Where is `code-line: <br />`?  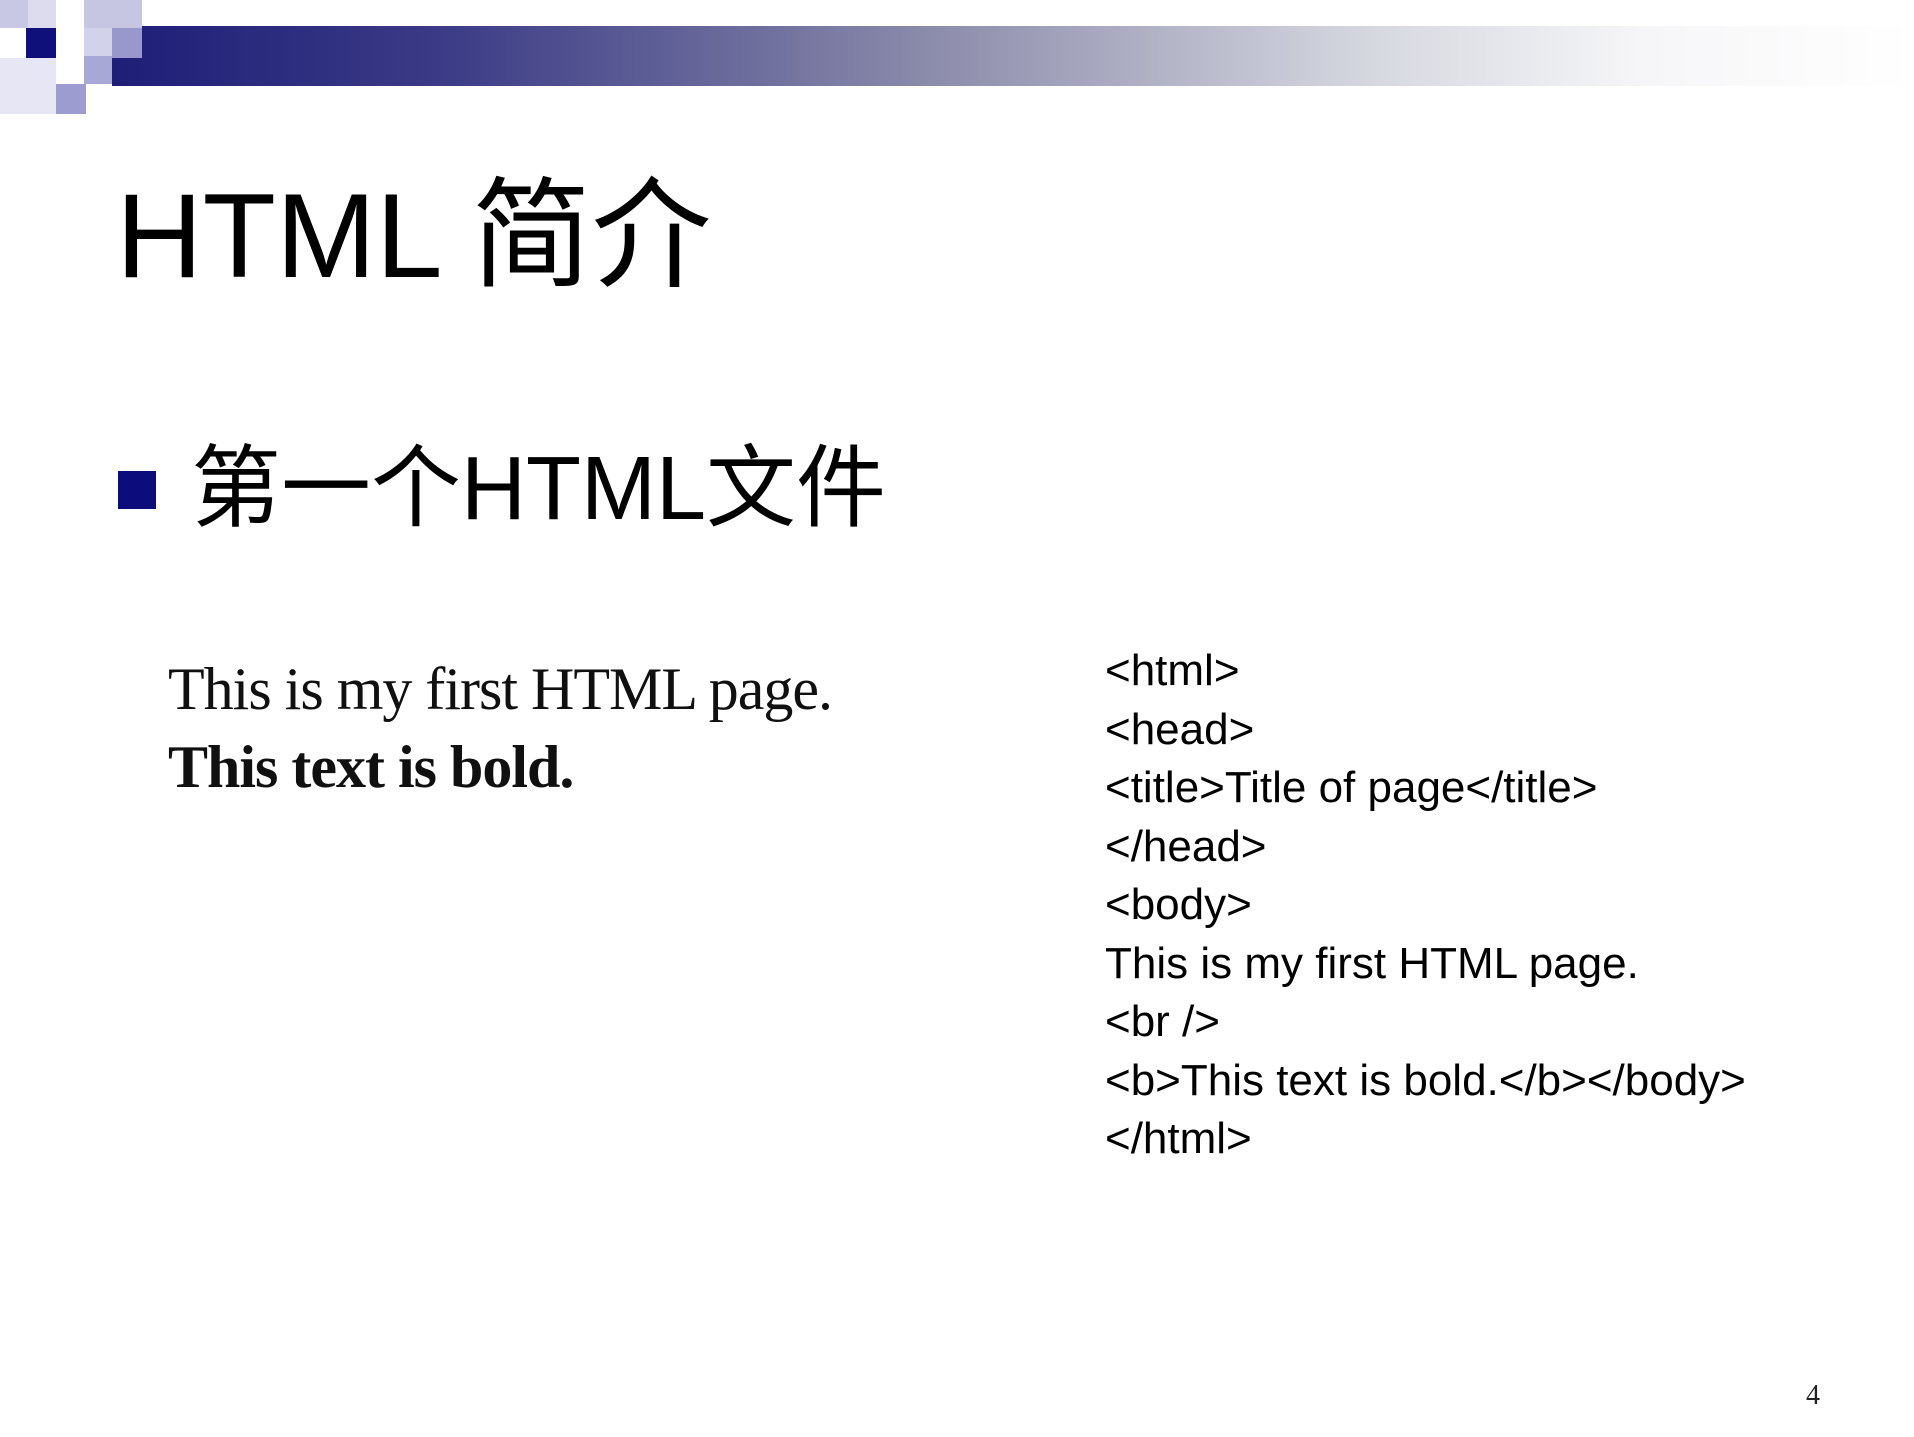 code-line: <br /> is located at coordinates (1162, 1021).